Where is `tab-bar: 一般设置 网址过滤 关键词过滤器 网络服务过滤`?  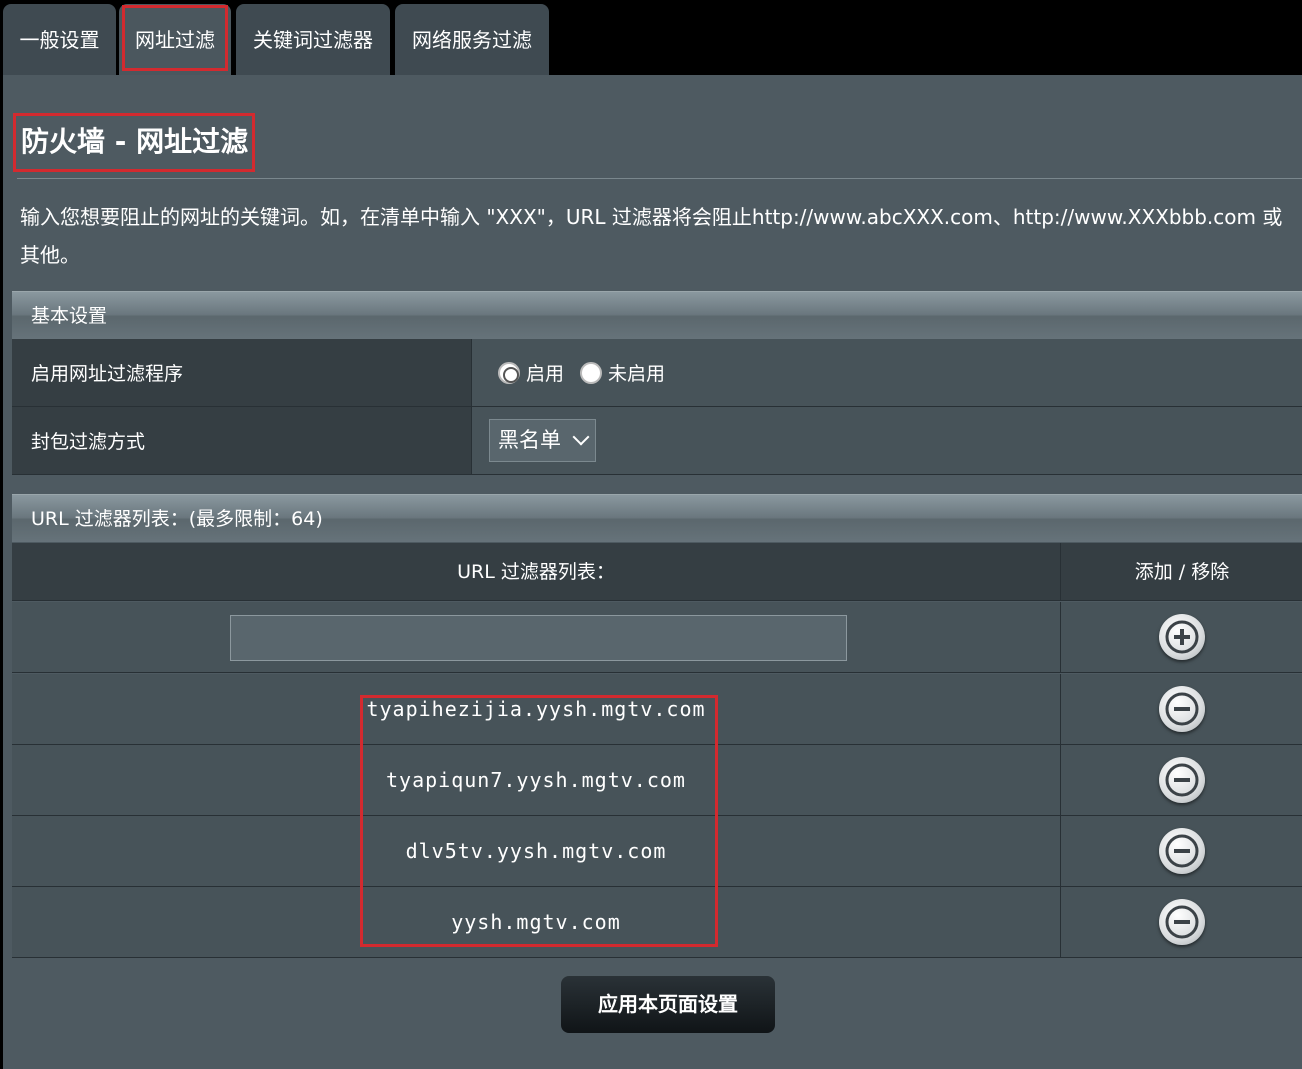 tab-bar: 一般设置 网址过滤 关键词过滤器 网络服务过滤 is located at coordinates (651, 38).